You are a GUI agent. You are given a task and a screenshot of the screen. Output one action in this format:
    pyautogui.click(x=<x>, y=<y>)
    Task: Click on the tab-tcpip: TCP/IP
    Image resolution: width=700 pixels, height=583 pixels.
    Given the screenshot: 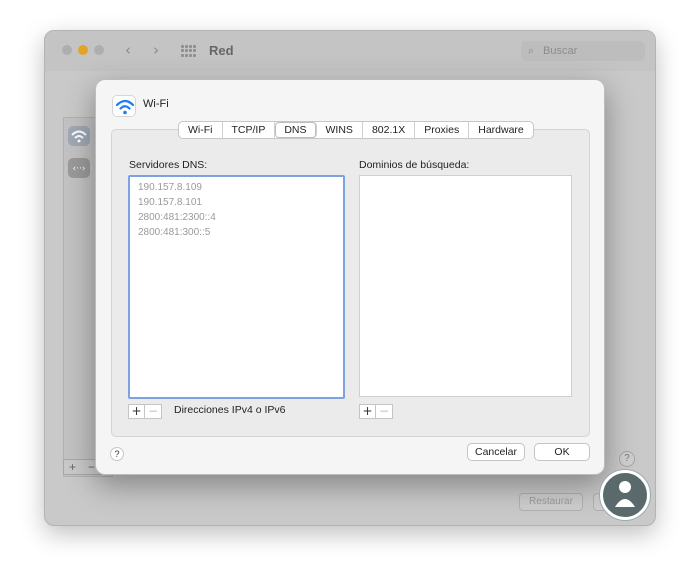 What is the action you would take?
    pyautogui.click(x=249, y=130)
    